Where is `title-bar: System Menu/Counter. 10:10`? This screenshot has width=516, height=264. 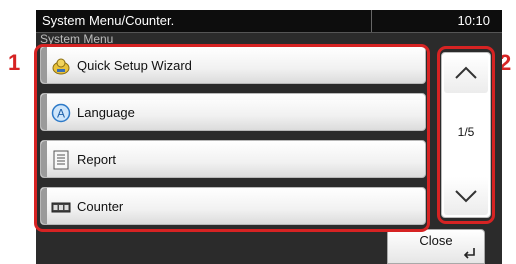
title-bar: System Menu/Counter. 10:10 is located at coordinates (269, 21).